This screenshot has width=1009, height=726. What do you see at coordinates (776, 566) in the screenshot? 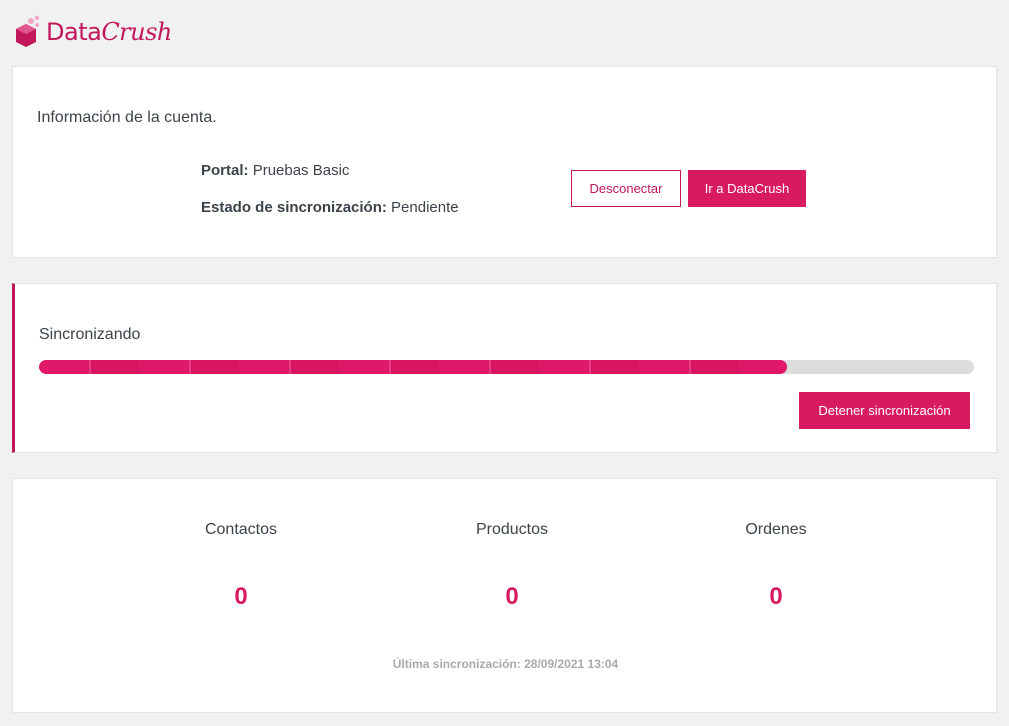
I see `stat-orders: Ordenes 0` at bounding box center [776, 566].